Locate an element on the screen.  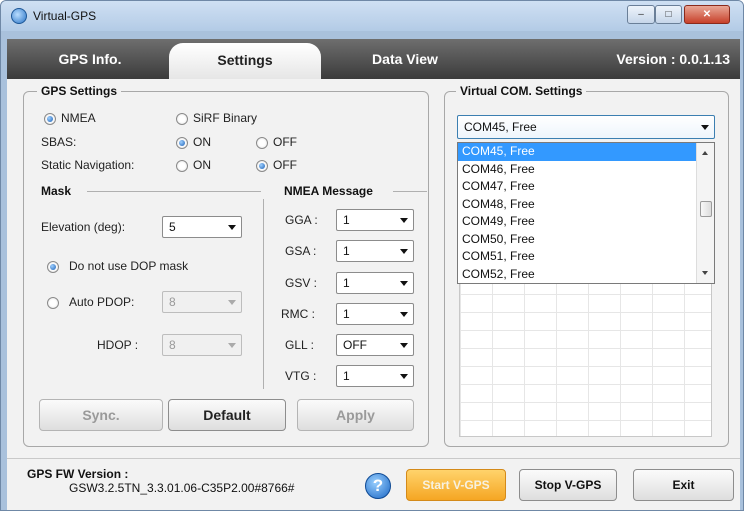
app-globe-icon is located at coordinates (19, 16).